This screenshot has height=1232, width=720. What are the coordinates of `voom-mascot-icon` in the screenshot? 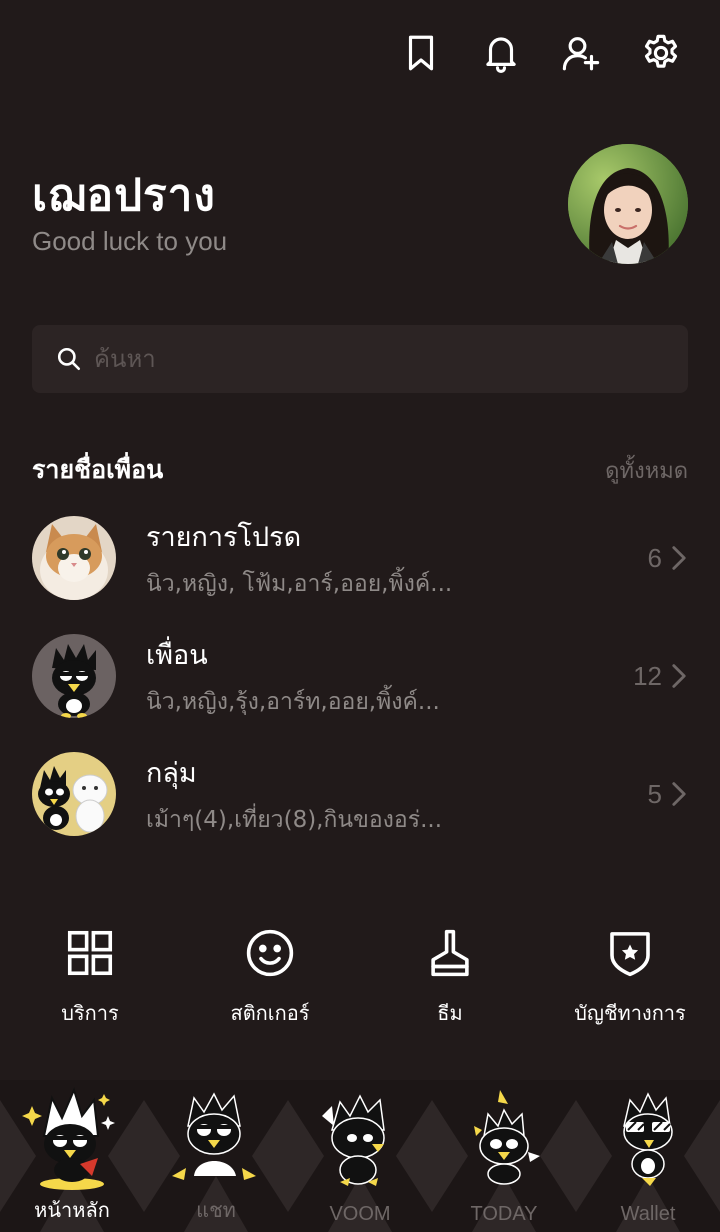 It's located at (353, 1140).